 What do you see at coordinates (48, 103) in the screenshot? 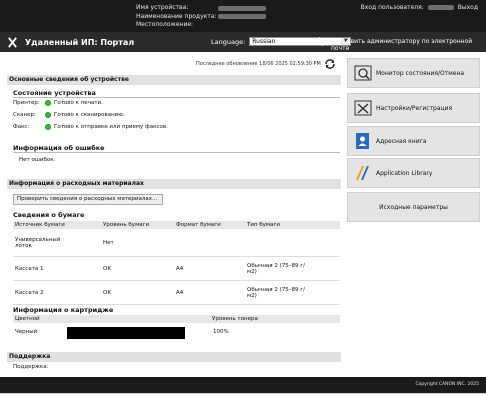
I see `printer-ready-icon` at bounding box center [48, 103].